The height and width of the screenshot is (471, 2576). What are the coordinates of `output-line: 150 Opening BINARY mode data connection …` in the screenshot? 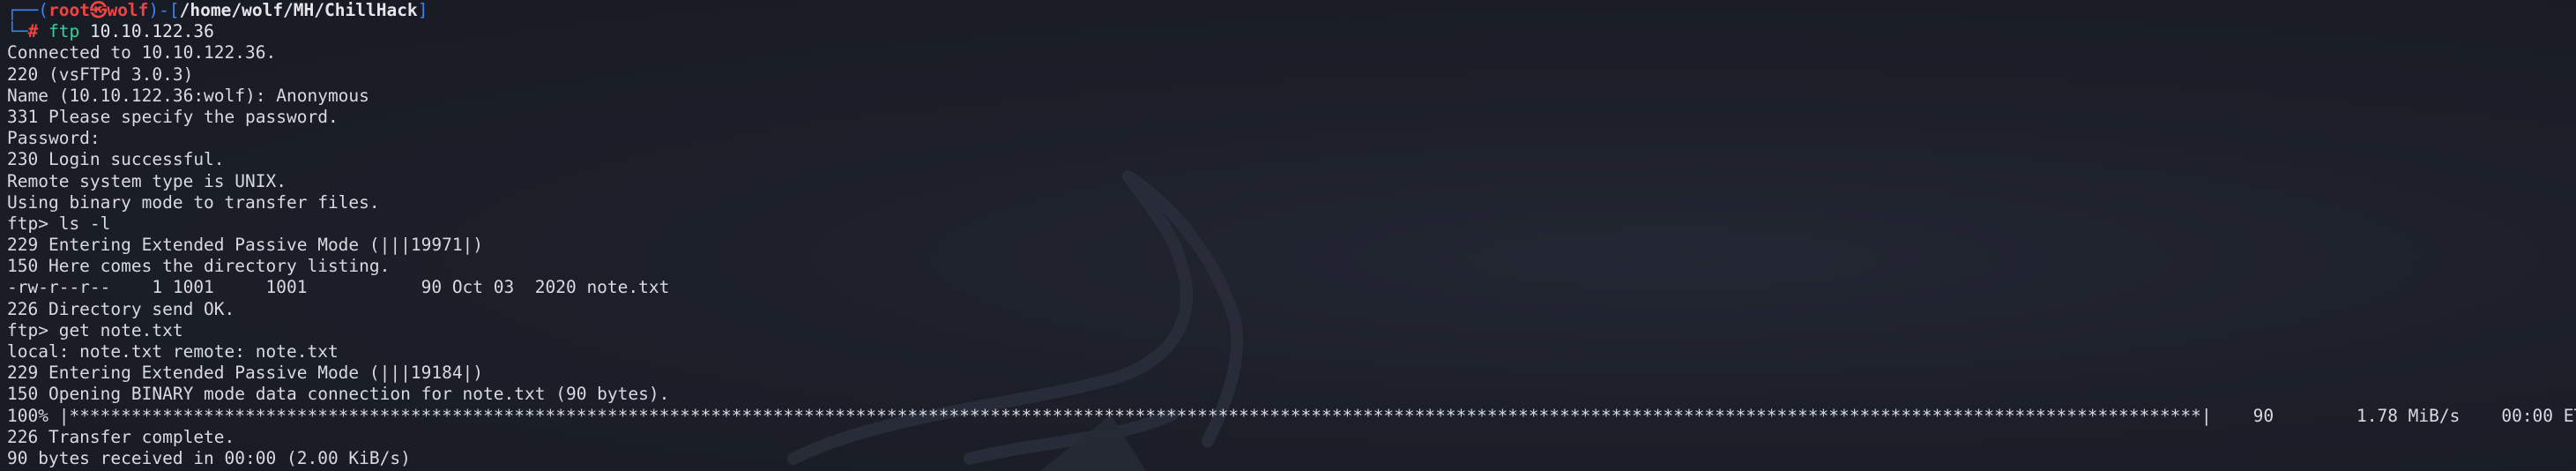 It's located at (338, 394).